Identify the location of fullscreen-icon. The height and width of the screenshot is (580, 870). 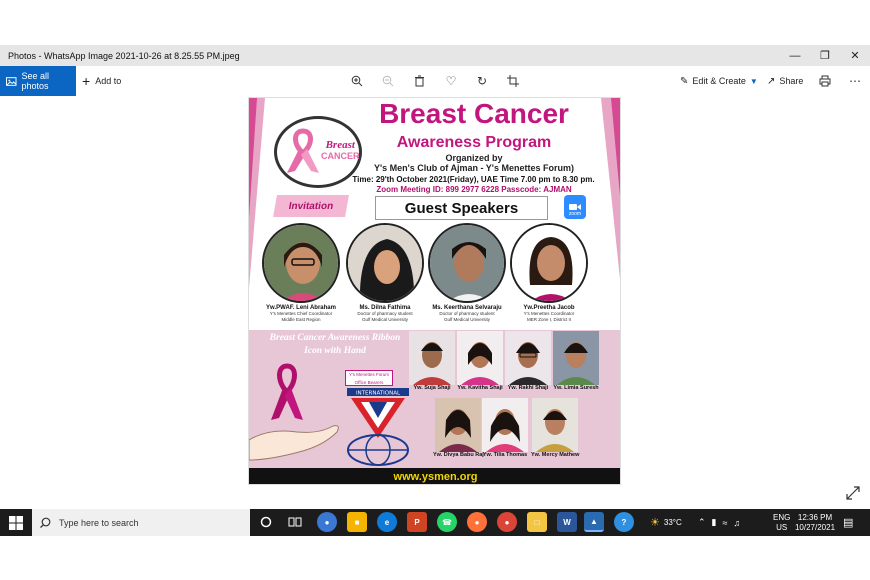
(854, 494).